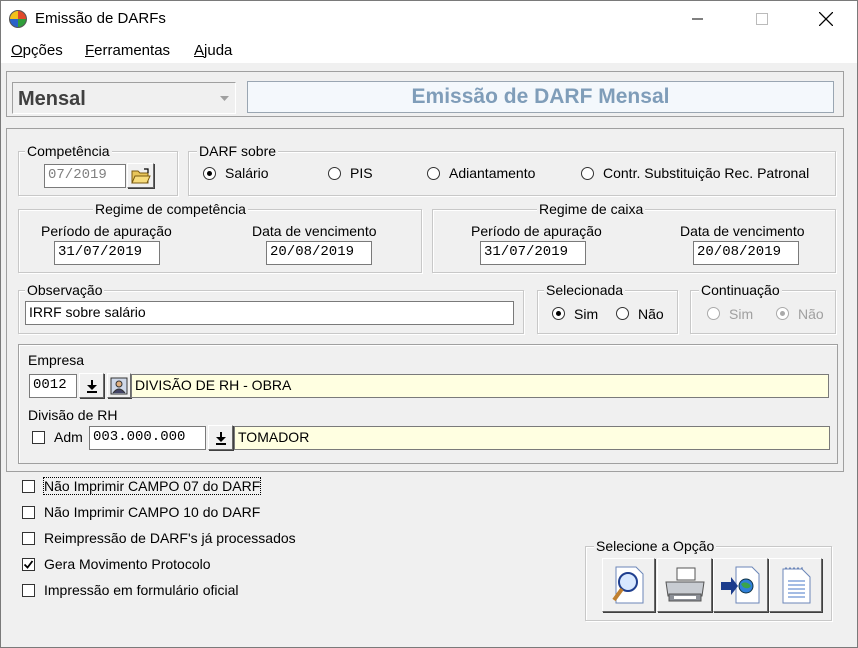 This screenshot has width=858, height=648. What do you see at coordinates (706, 173) in the screenshot?
I see `radio-contr-substituicao-label: Contr. Substituição Rec. Patronal` at bounding box center [706, 173].